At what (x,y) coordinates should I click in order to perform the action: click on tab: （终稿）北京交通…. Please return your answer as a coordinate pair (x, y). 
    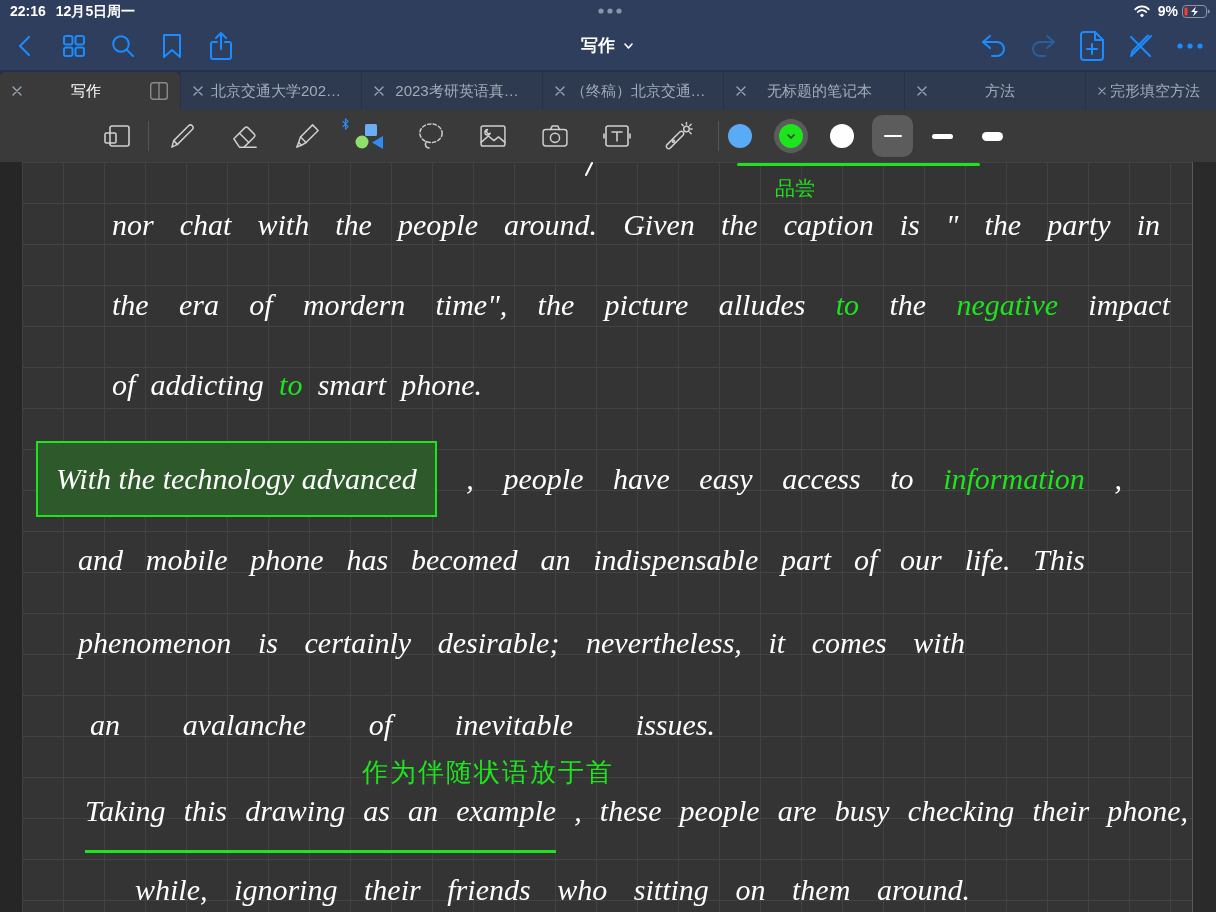
    Looking at the image, I should click on (633, 91).